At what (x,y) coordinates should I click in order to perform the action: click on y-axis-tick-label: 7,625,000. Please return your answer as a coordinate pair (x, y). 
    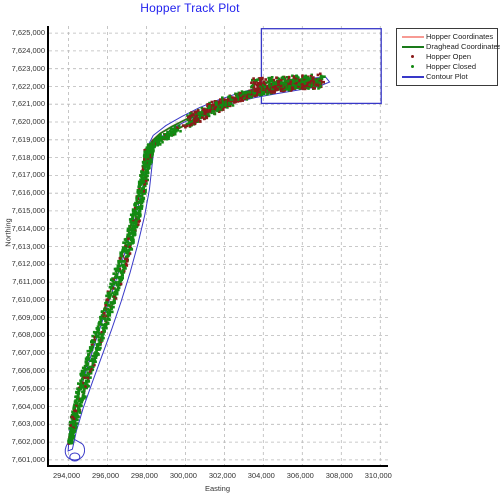
    Looking at the image, I should click on (28, 33).